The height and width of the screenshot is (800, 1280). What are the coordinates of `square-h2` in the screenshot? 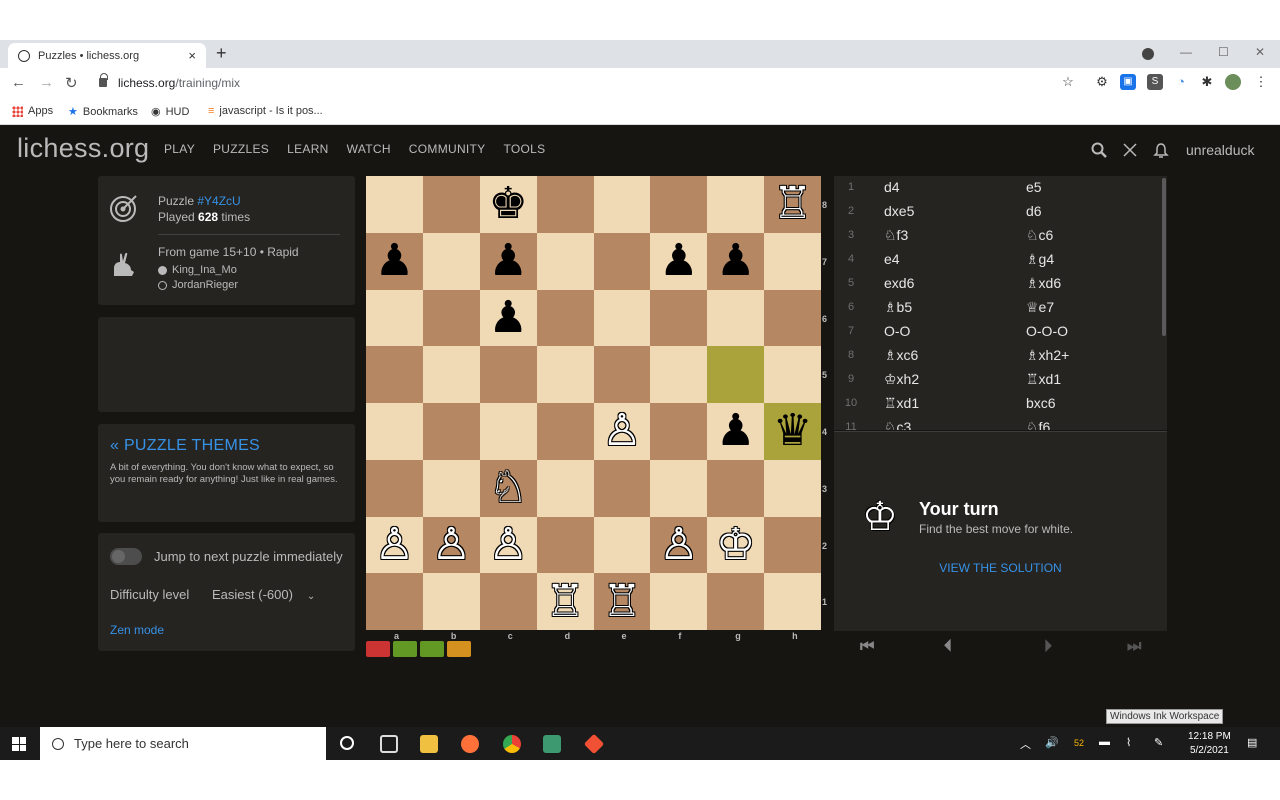 It's located at (792, 545).